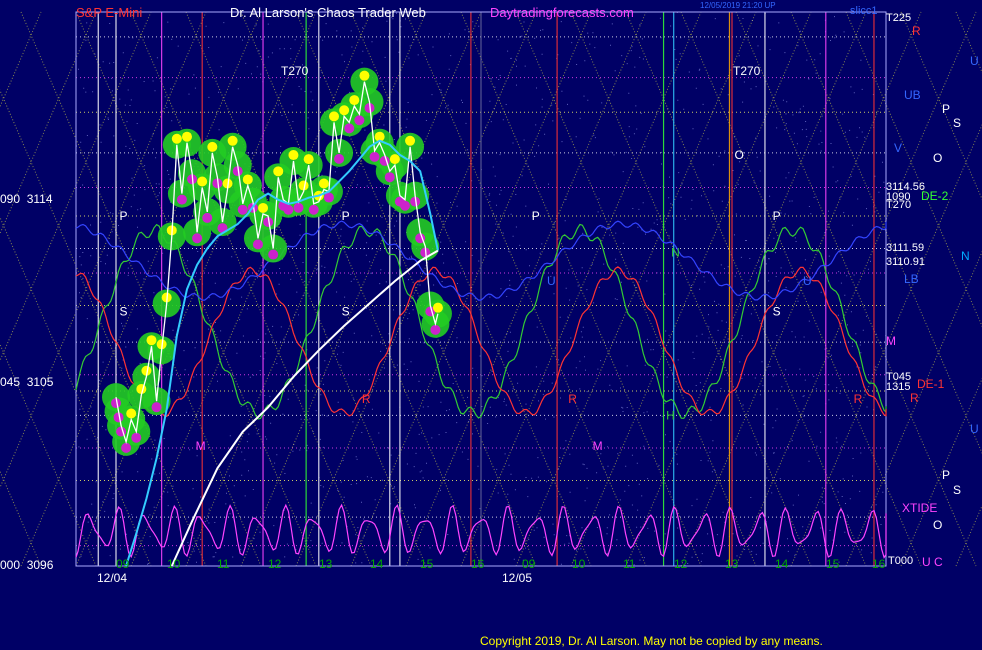 This screenshot has width=982, height=650. Describe the element at coordinates (747, 71) in the screenshot. I see `label-t270-right: T270` at that location.